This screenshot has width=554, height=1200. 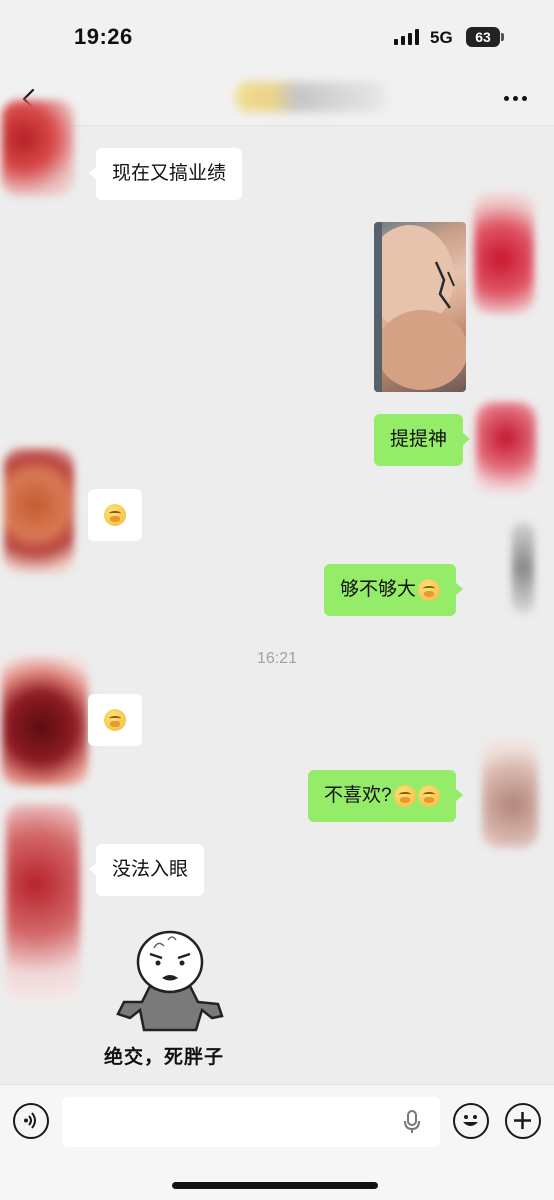 I want to click on chat-header, so click(x=277, y=101).